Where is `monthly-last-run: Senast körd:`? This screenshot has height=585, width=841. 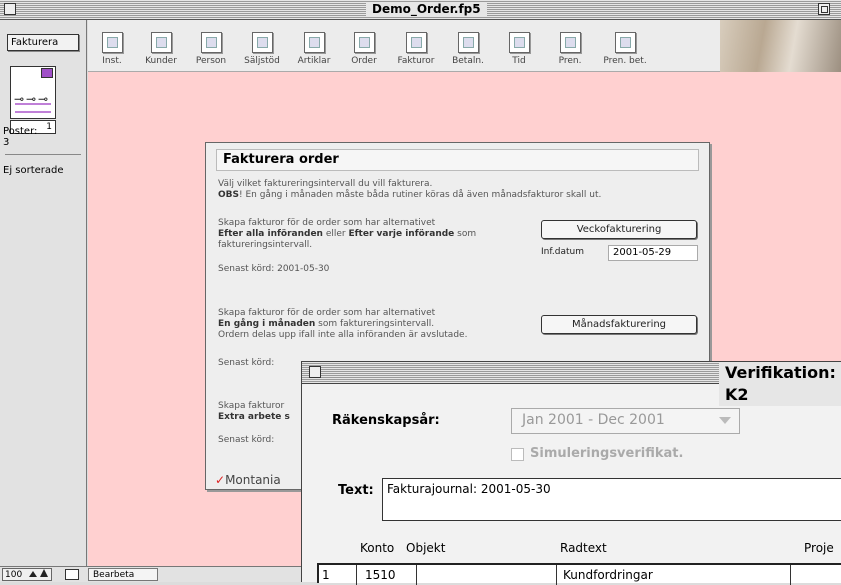
monthly-last-run: Senast körd: is located at coordinates (246, 363).